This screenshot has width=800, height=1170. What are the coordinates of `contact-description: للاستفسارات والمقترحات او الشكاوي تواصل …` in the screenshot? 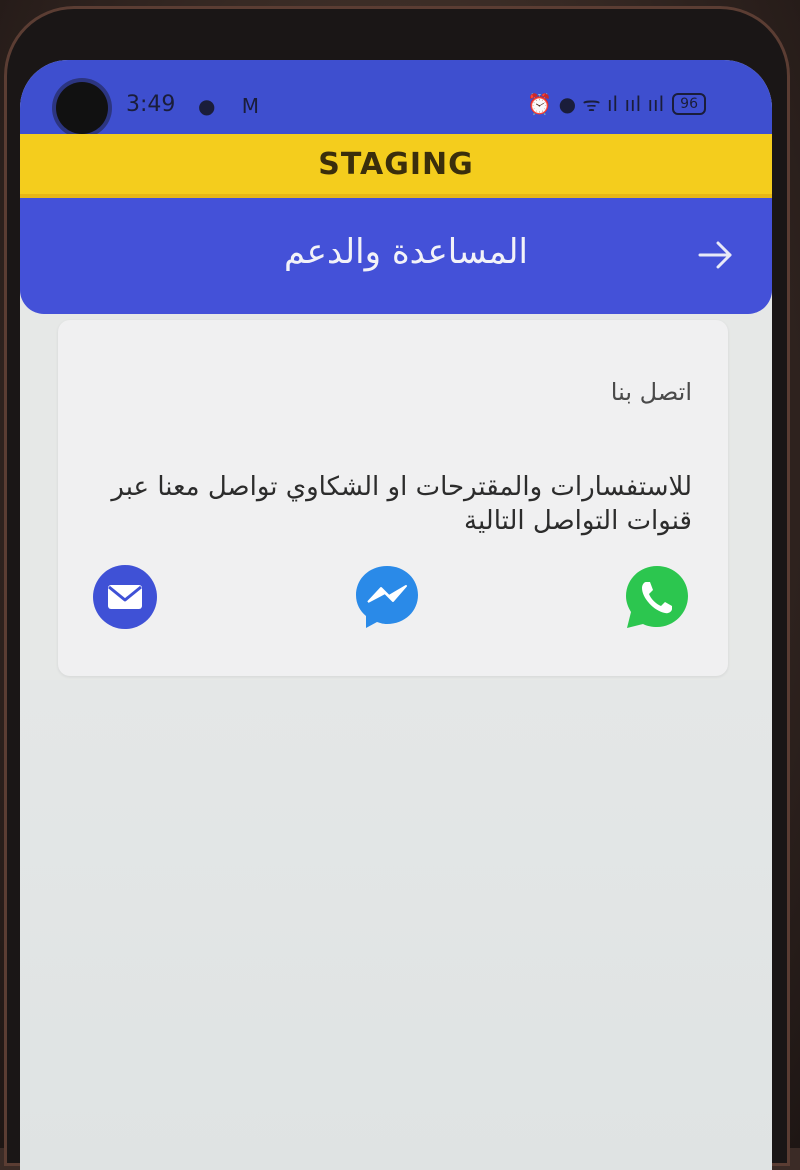 It's located at (401, 504).